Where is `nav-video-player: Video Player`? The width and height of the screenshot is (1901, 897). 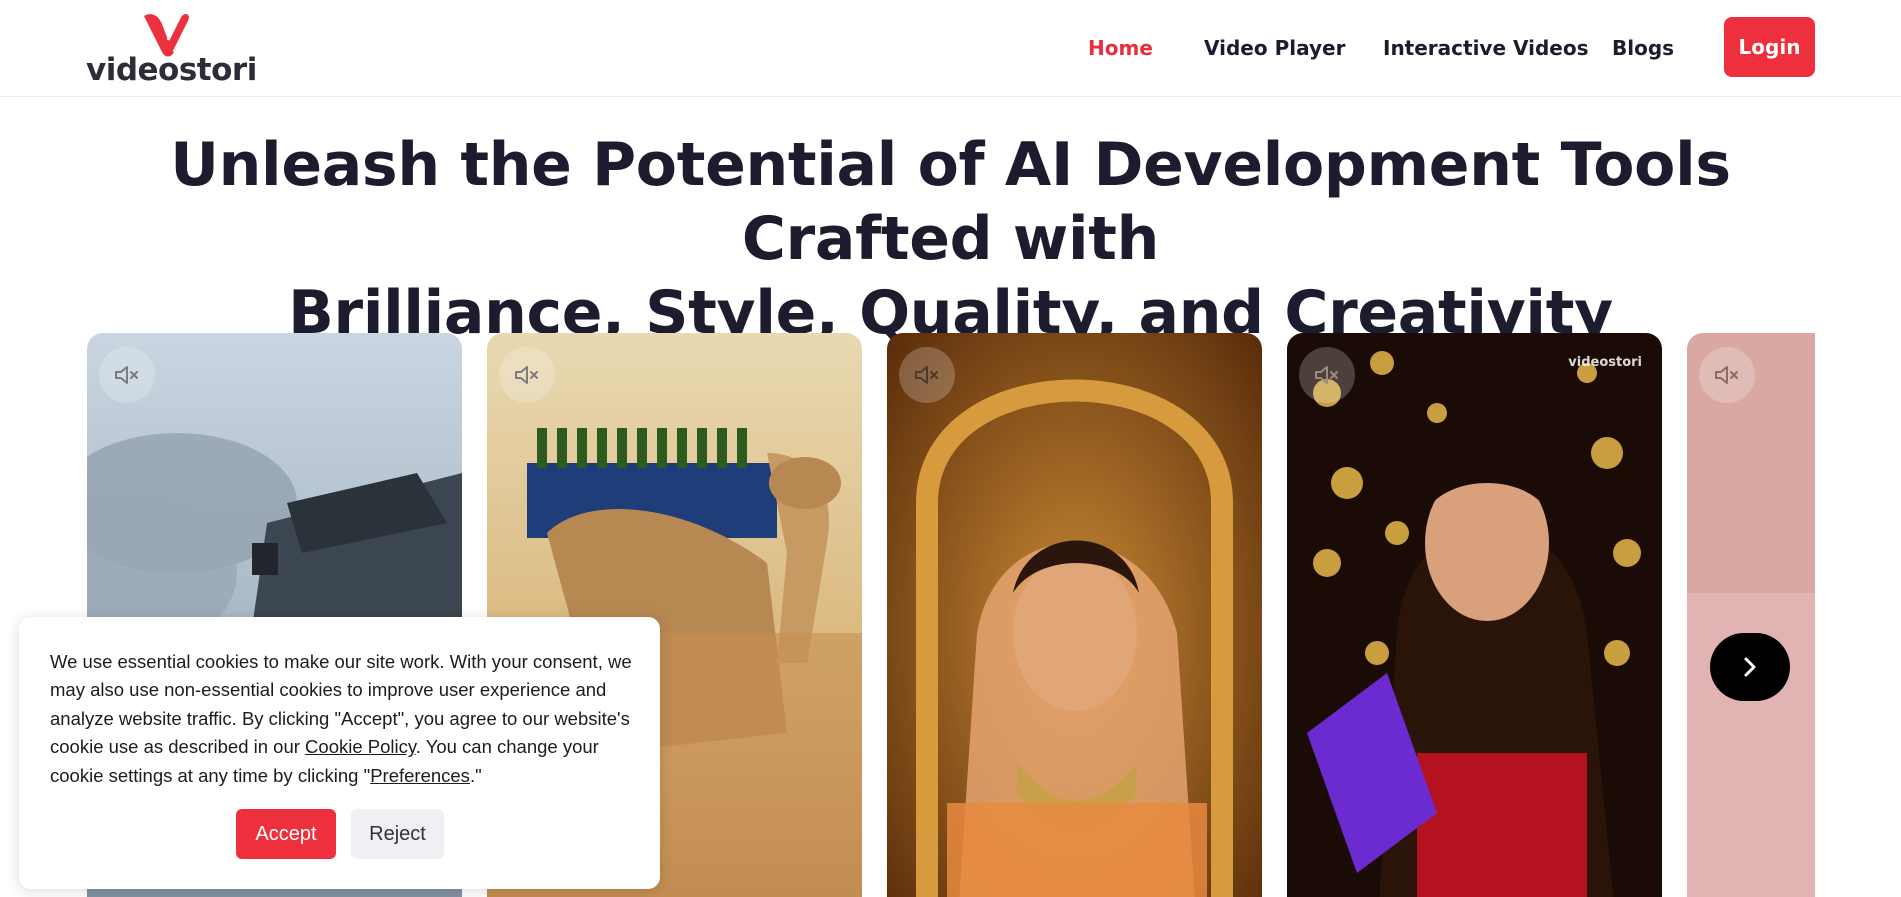
nav-video-player: Video Player is located at coordinates (1274, 48).